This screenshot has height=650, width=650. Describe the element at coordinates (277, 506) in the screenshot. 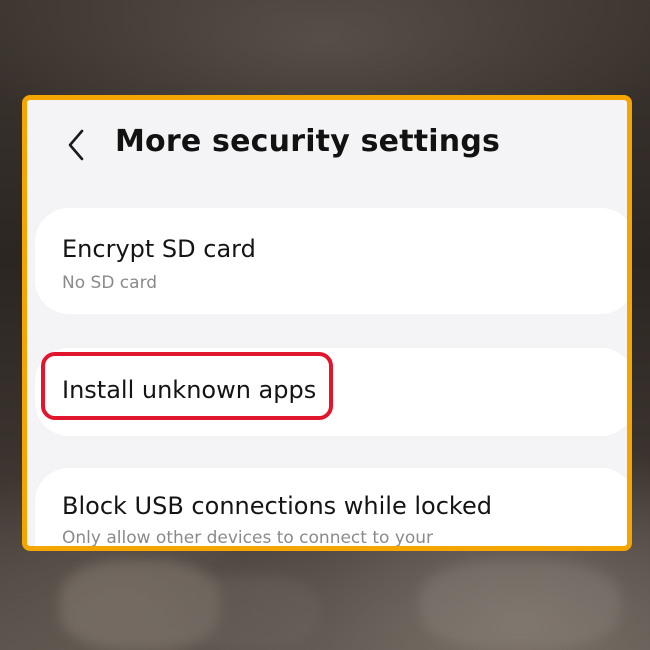

I see `setting-title: Block USB connections while locked` at that location.